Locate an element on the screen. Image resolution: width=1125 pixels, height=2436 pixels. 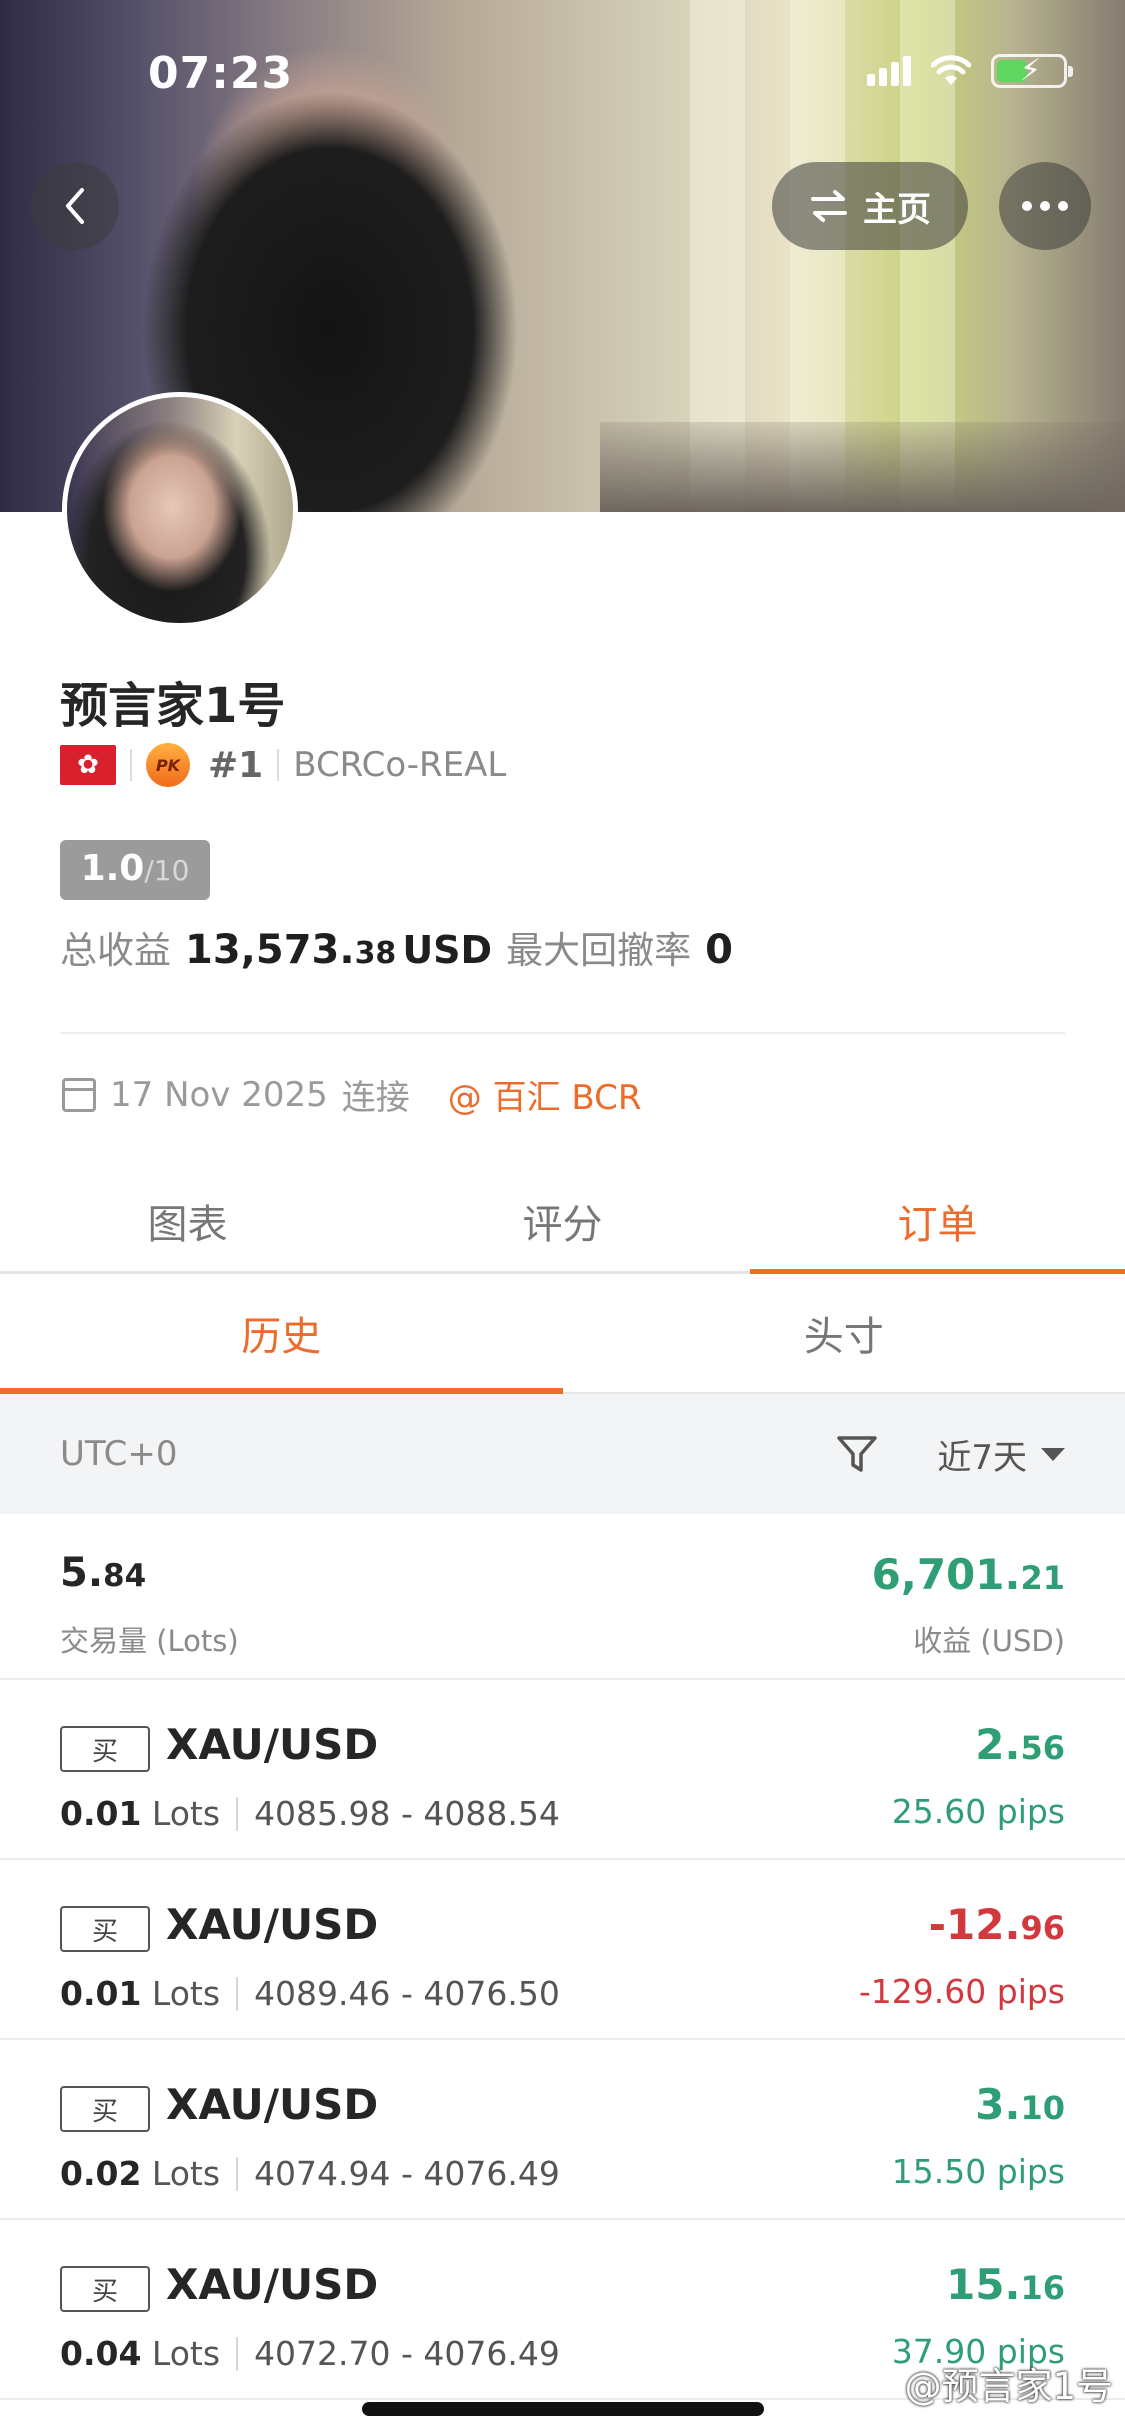
filter-icon is located at coordinates (857, 1454).